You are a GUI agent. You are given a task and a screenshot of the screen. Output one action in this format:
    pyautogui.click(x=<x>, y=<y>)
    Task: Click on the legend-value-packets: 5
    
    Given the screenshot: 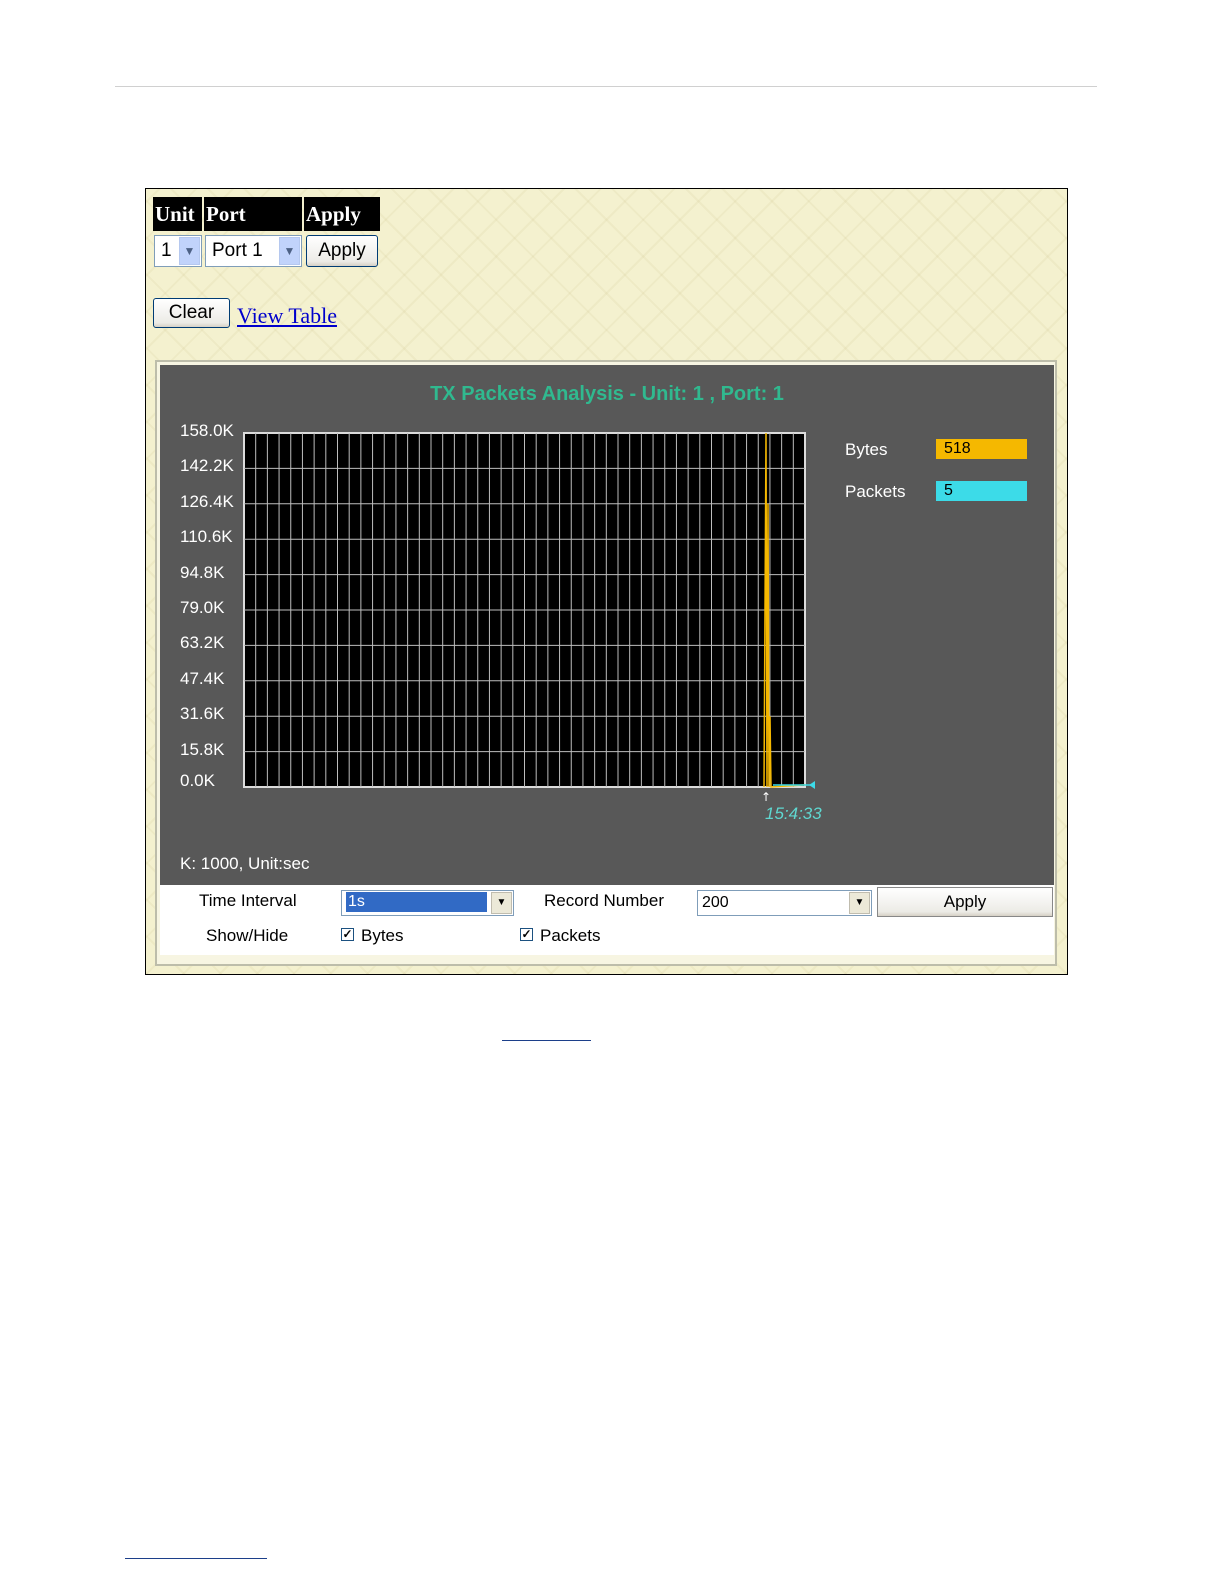 What is the action you would take?
    pyautogui.click(x=981, y=491)
    